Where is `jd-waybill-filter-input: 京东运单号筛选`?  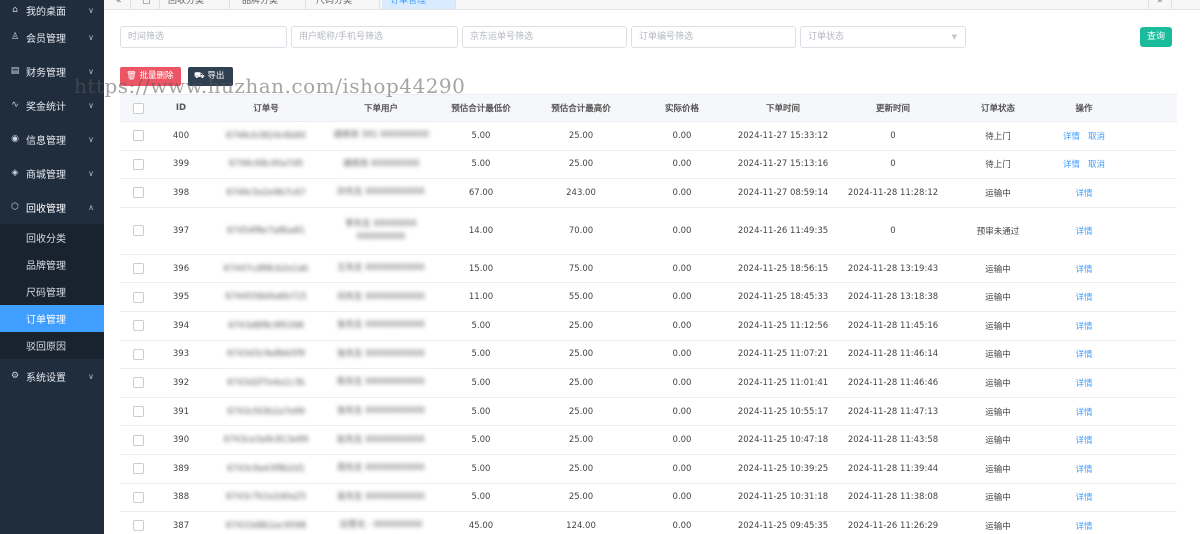
jd-waybill-filter-input: 京东运单号筛选 is located at coordinates (544, 37).